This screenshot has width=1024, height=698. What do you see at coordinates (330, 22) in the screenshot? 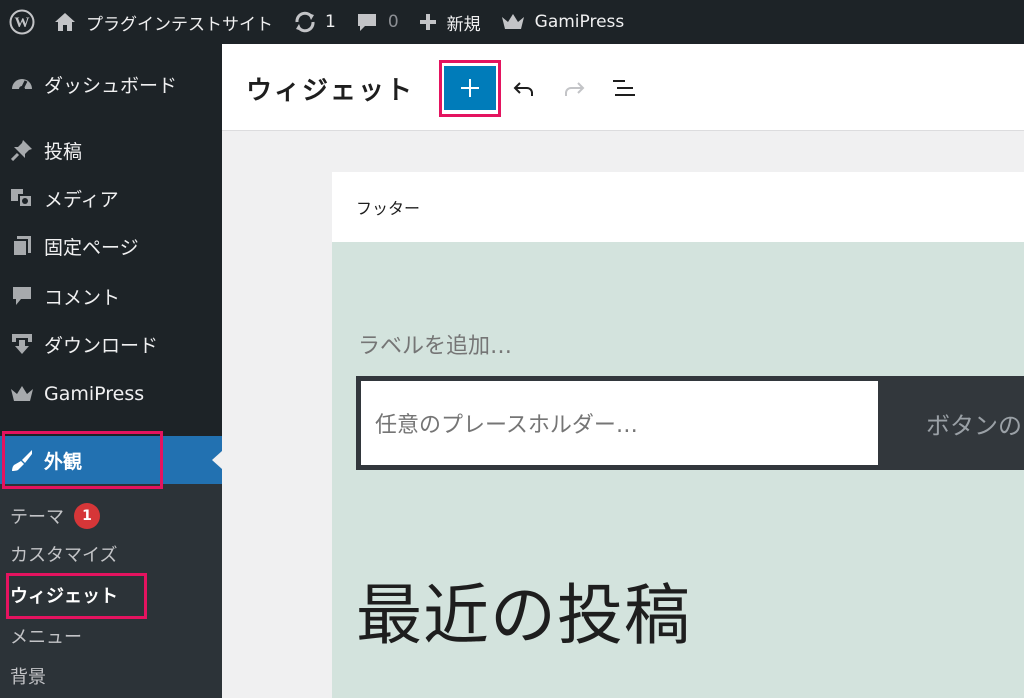
I see `updates-count: 1` at bounding box center [330, 22].